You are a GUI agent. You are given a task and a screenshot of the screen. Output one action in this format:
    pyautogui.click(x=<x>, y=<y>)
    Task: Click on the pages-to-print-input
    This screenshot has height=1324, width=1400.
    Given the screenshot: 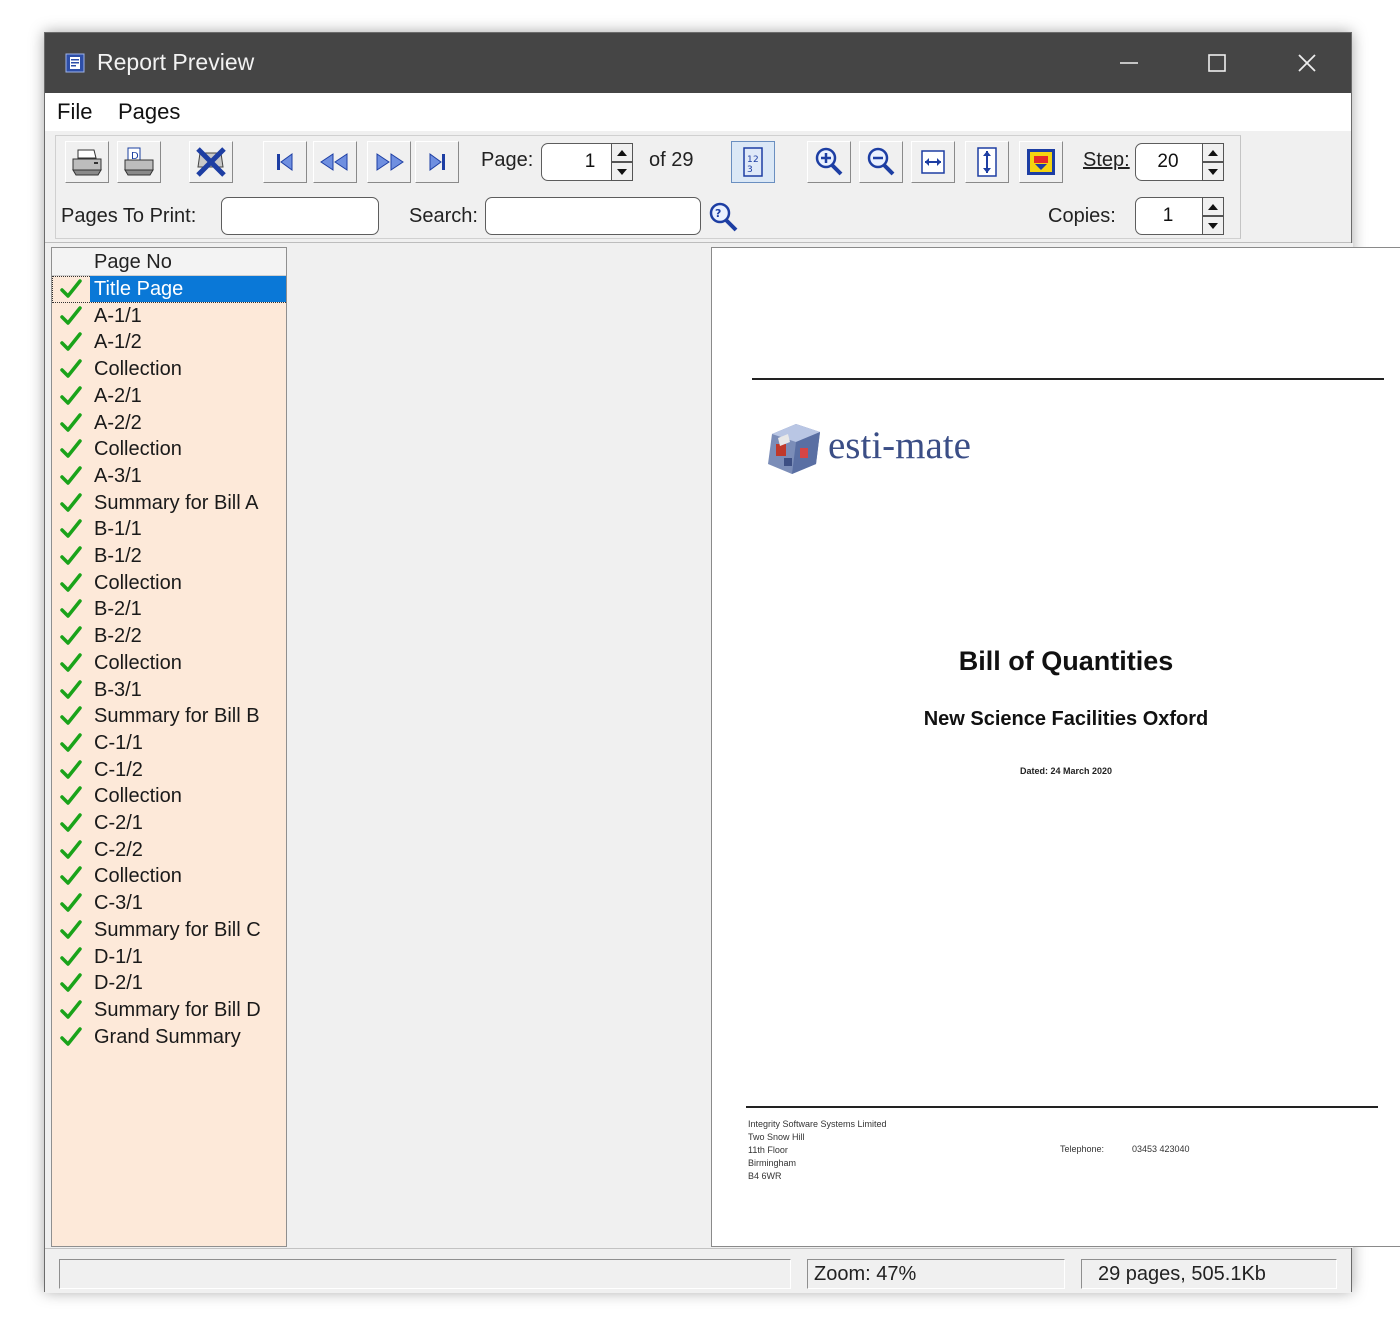 What is the action you would take?
    pyautogui.click(x=300, y=216)
    